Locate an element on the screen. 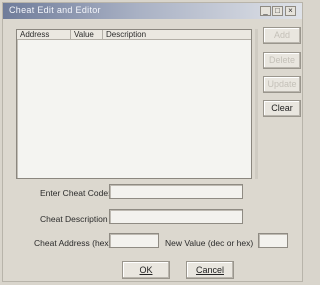  clear-button: Clear is located at coordinates (282, 108).